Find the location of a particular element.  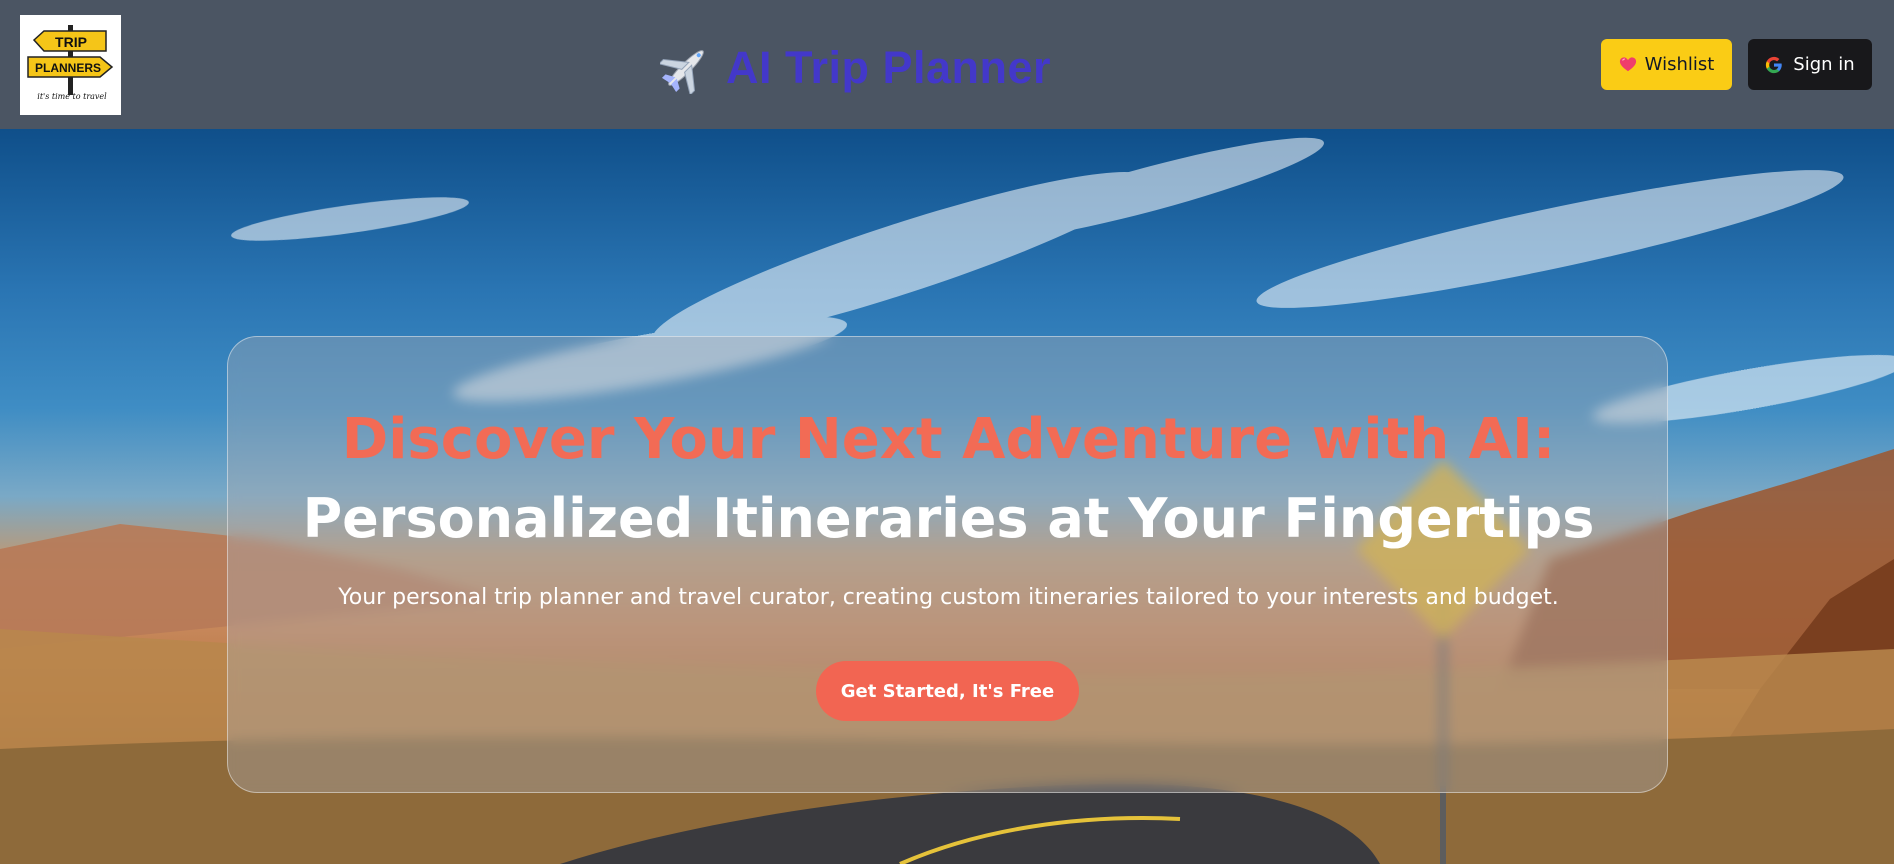

heart-icon is located at coordinates (1627, 63).